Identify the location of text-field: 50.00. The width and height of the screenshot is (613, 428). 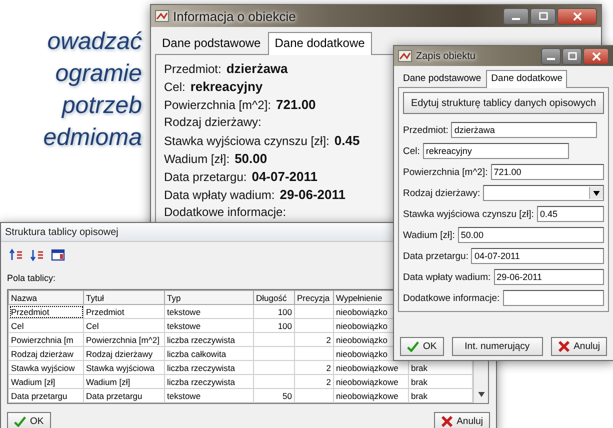
(531, 235).